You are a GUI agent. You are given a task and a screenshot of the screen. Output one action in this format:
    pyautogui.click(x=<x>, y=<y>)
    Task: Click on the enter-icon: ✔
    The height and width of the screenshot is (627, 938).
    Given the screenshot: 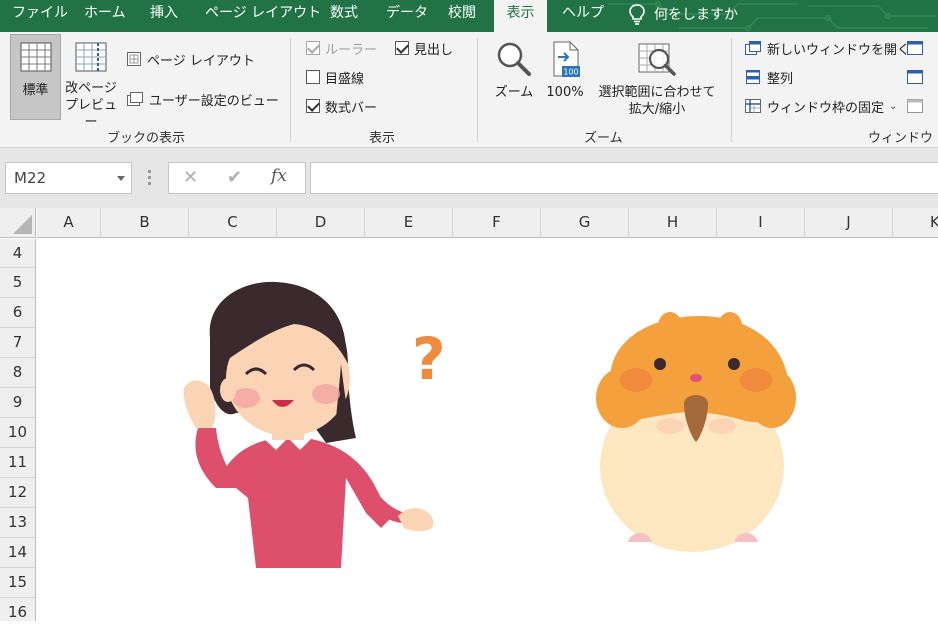 What is the action you would take?
    pyautogui.click(x=234, y=177)
    